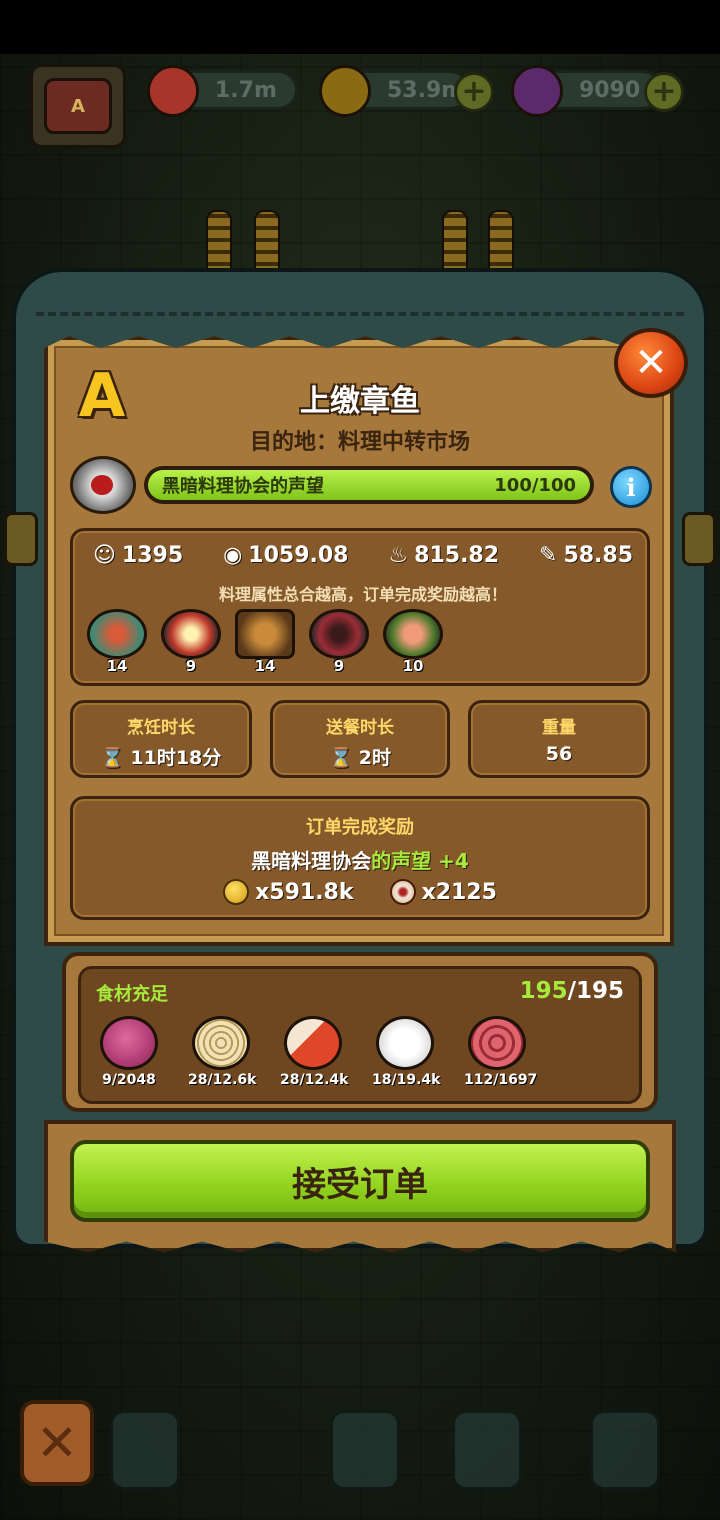 This screenshot has height=1520, width=720. I want to click on potion-icon, so click(537, 91).